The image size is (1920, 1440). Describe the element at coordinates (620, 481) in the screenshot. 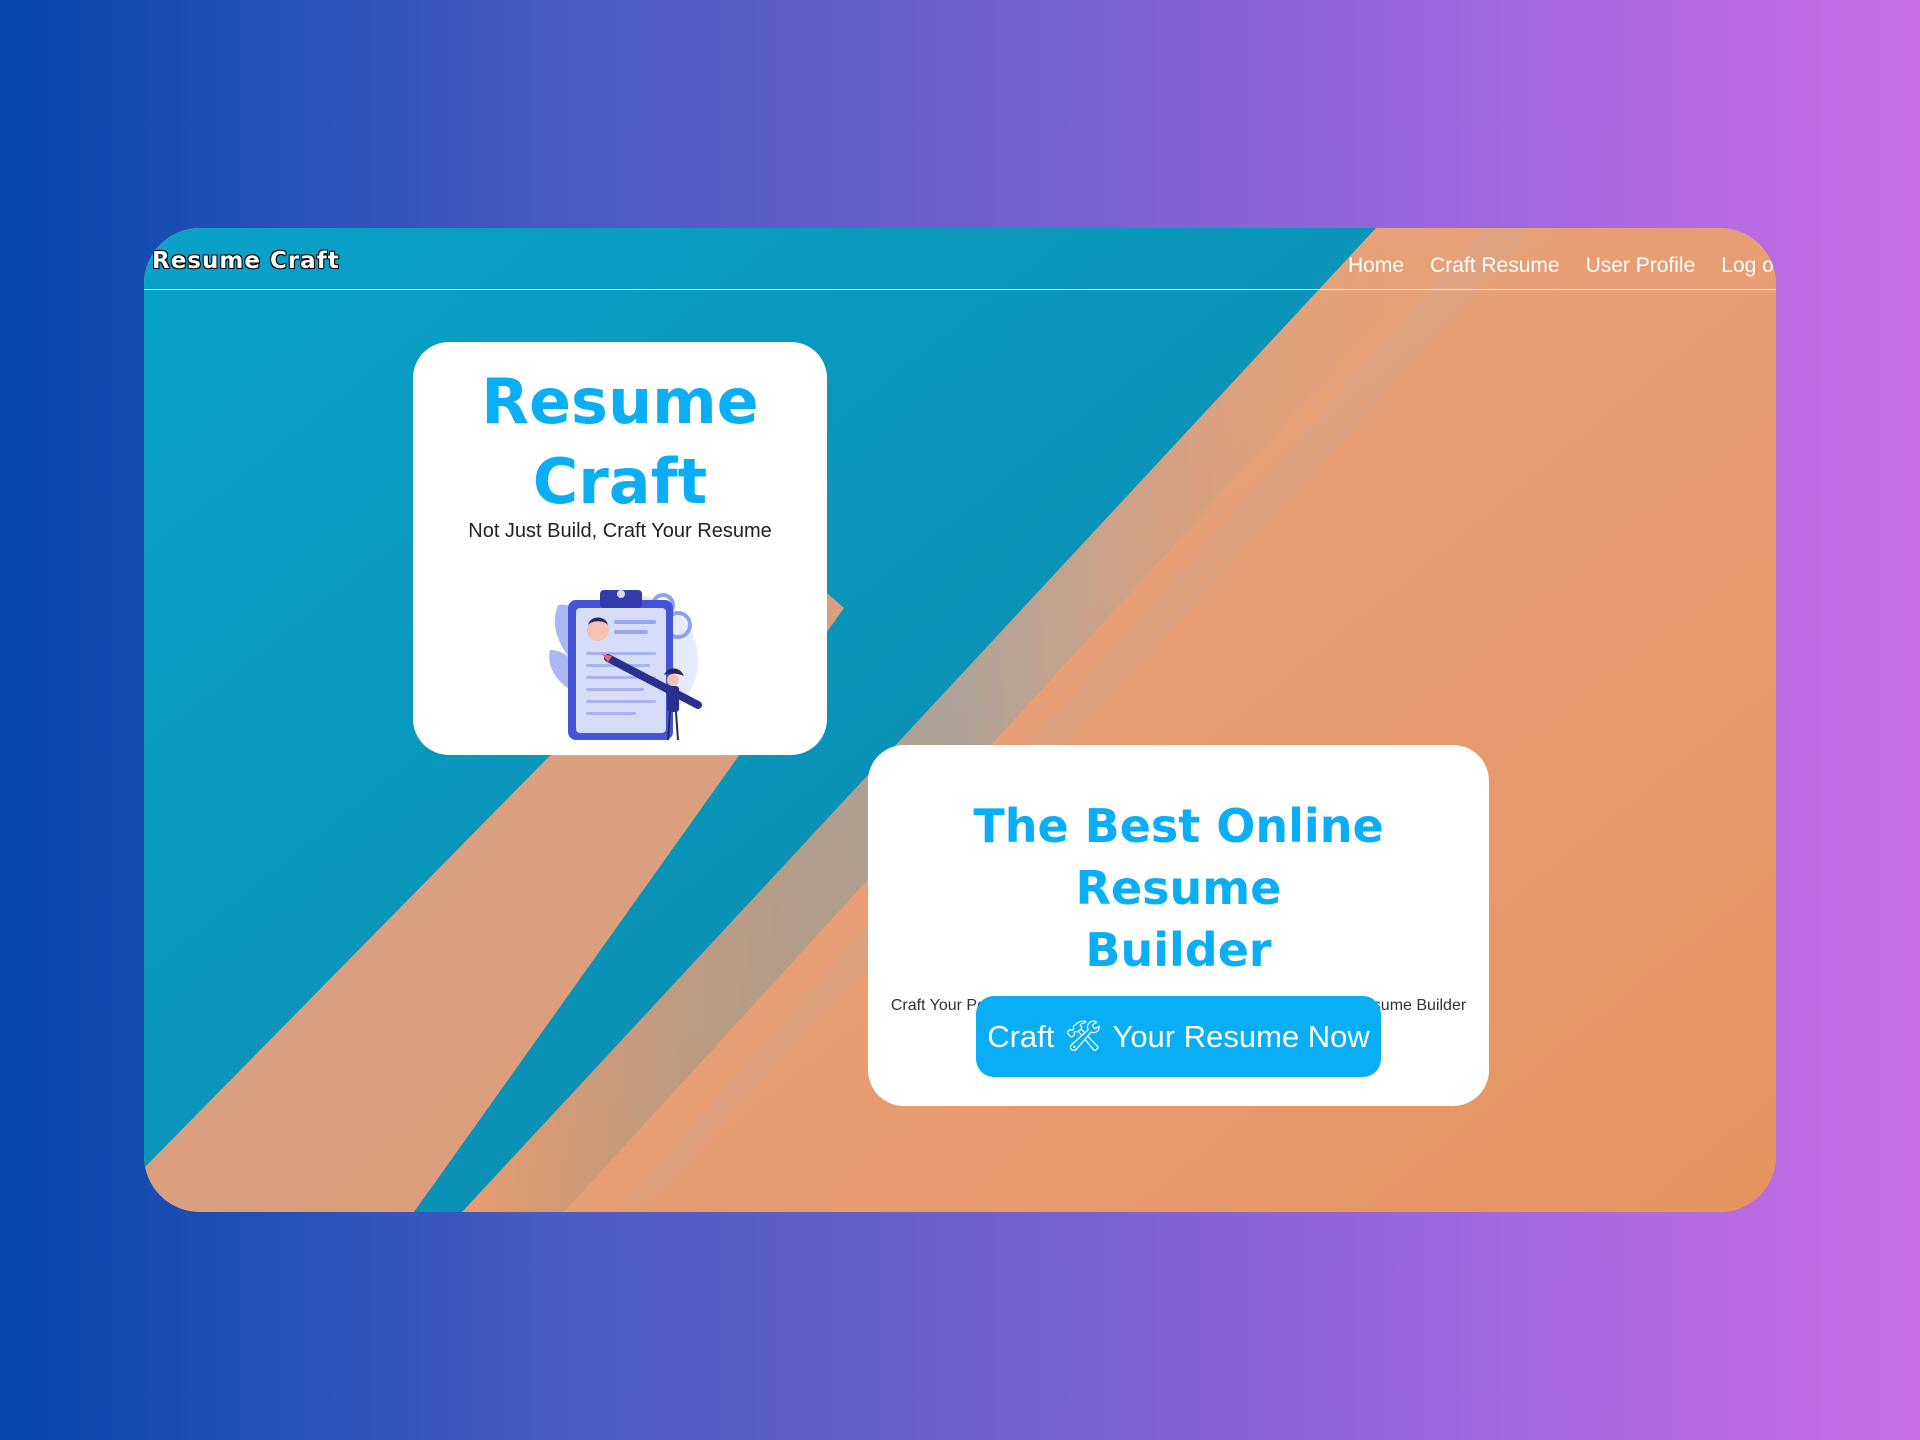

I see `hero-title-line2: Craft` at that location.